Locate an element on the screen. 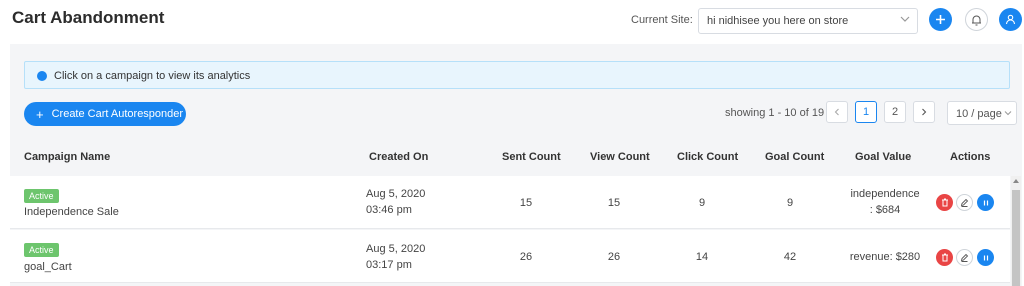  notifications-button is located at coordinates (976, 19).